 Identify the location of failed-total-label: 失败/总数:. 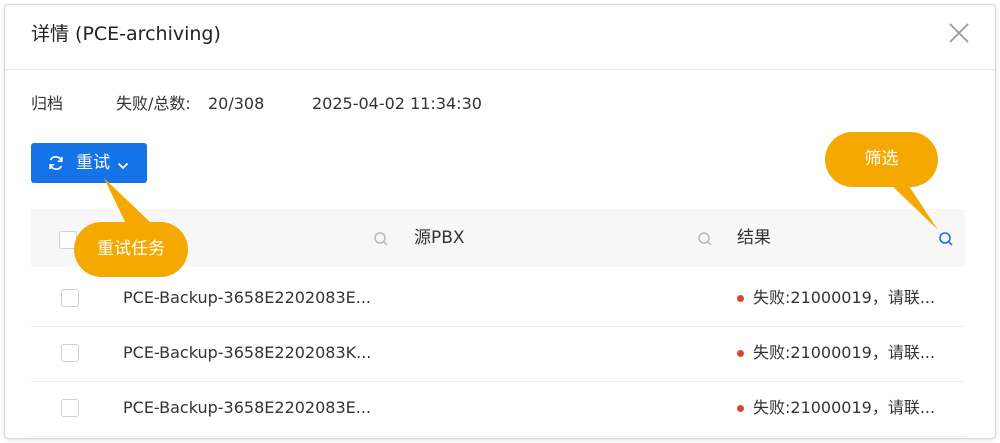
(153, 103).